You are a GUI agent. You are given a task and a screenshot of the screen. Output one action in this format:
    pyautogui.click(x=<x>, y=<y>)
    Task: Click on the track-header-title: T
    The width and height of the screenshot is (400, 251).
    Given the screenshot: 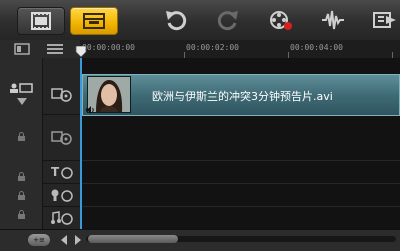 What is the action you would take?
    pyautogui.click(x=61, y=172)
    